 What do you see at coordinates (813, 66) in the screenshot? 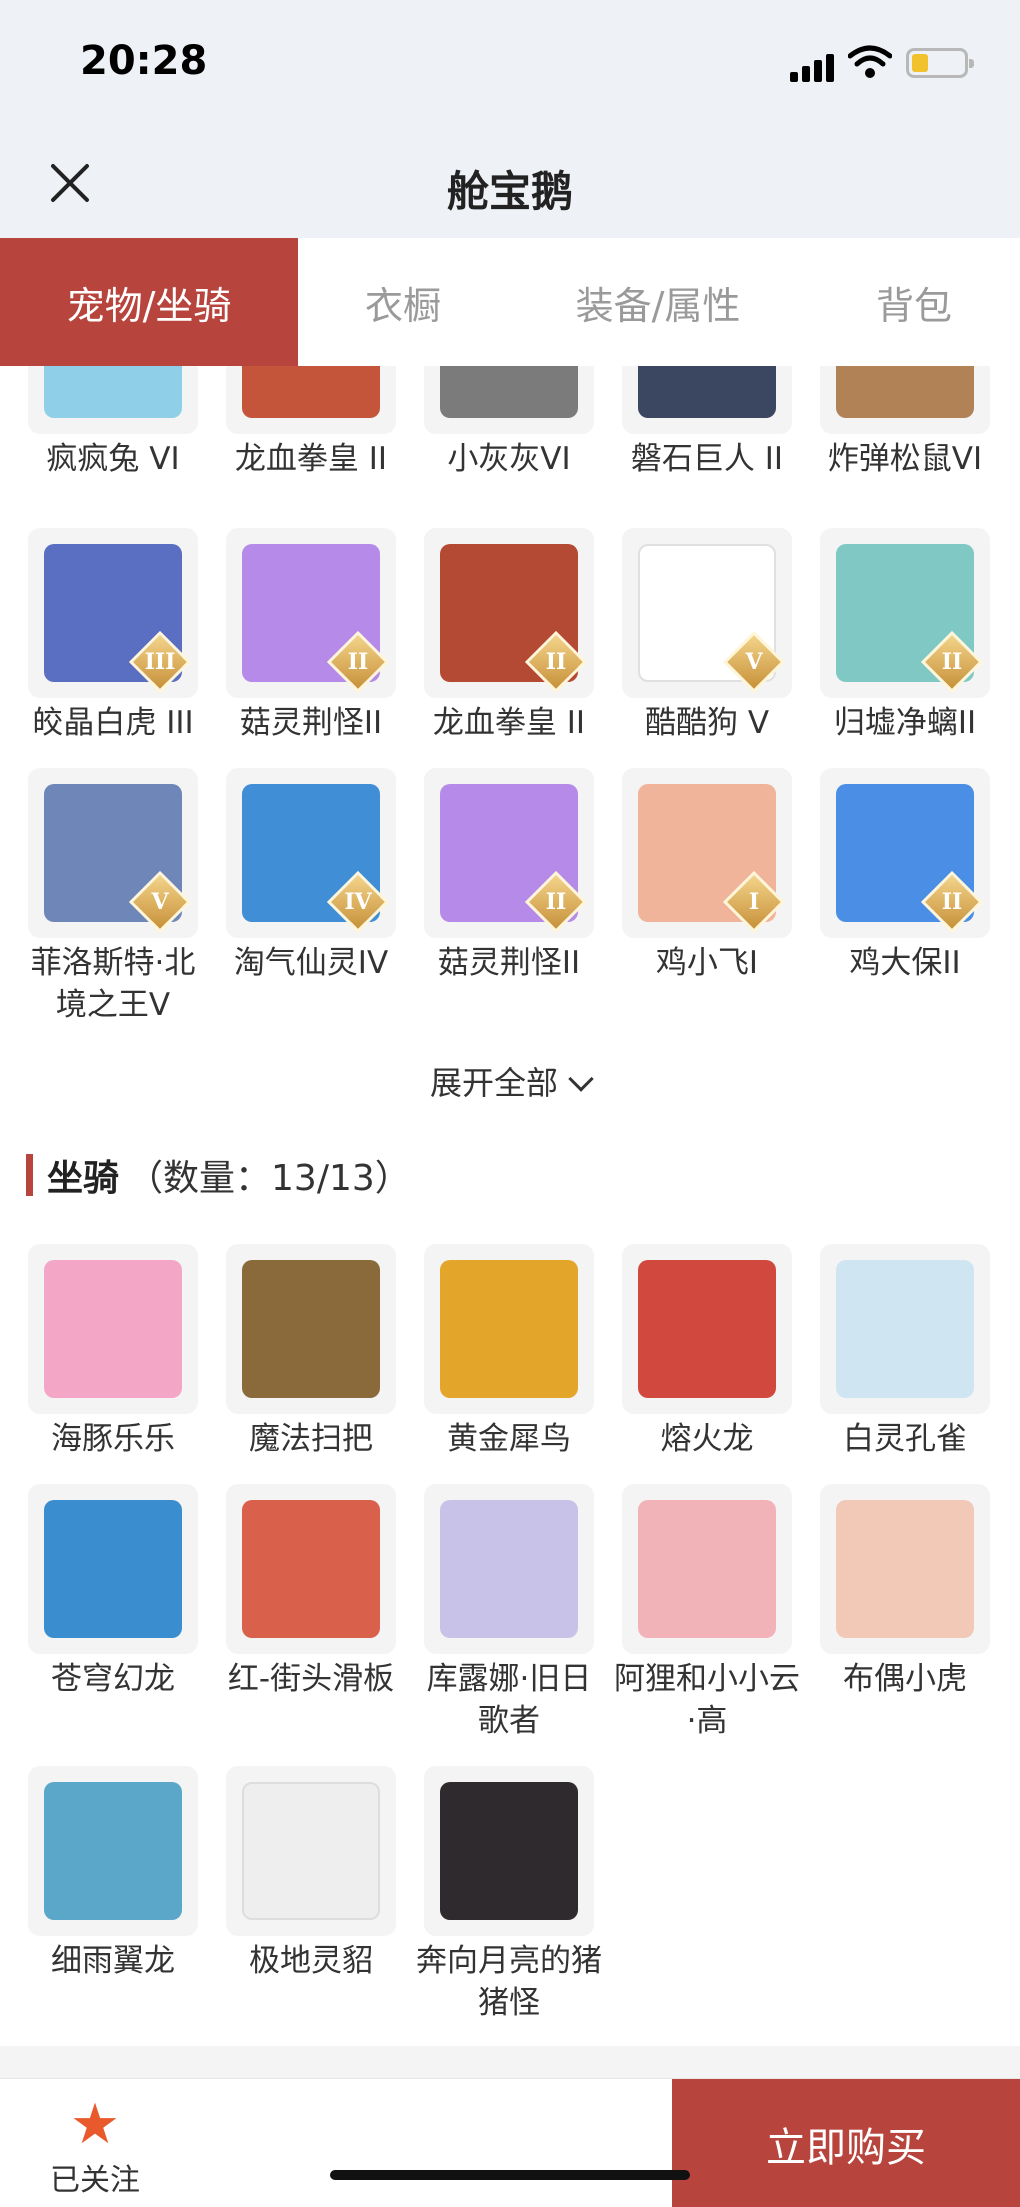
I see `cellular-signal-icon` at bounding box center [813, 66].